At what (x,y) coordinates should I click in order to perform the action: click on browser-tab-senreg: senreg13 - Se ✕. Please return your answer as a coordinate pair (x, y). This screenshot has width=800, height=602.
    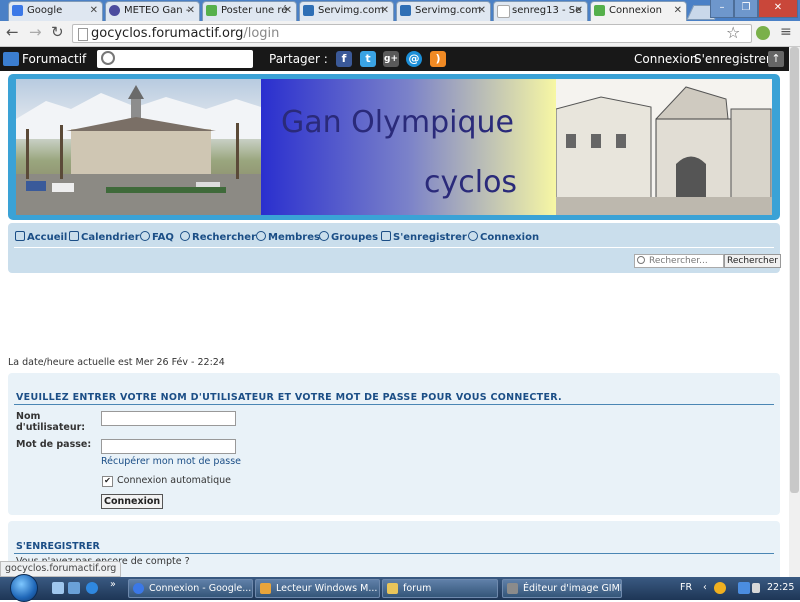
    Looking at the image, I should click on (540, 11).